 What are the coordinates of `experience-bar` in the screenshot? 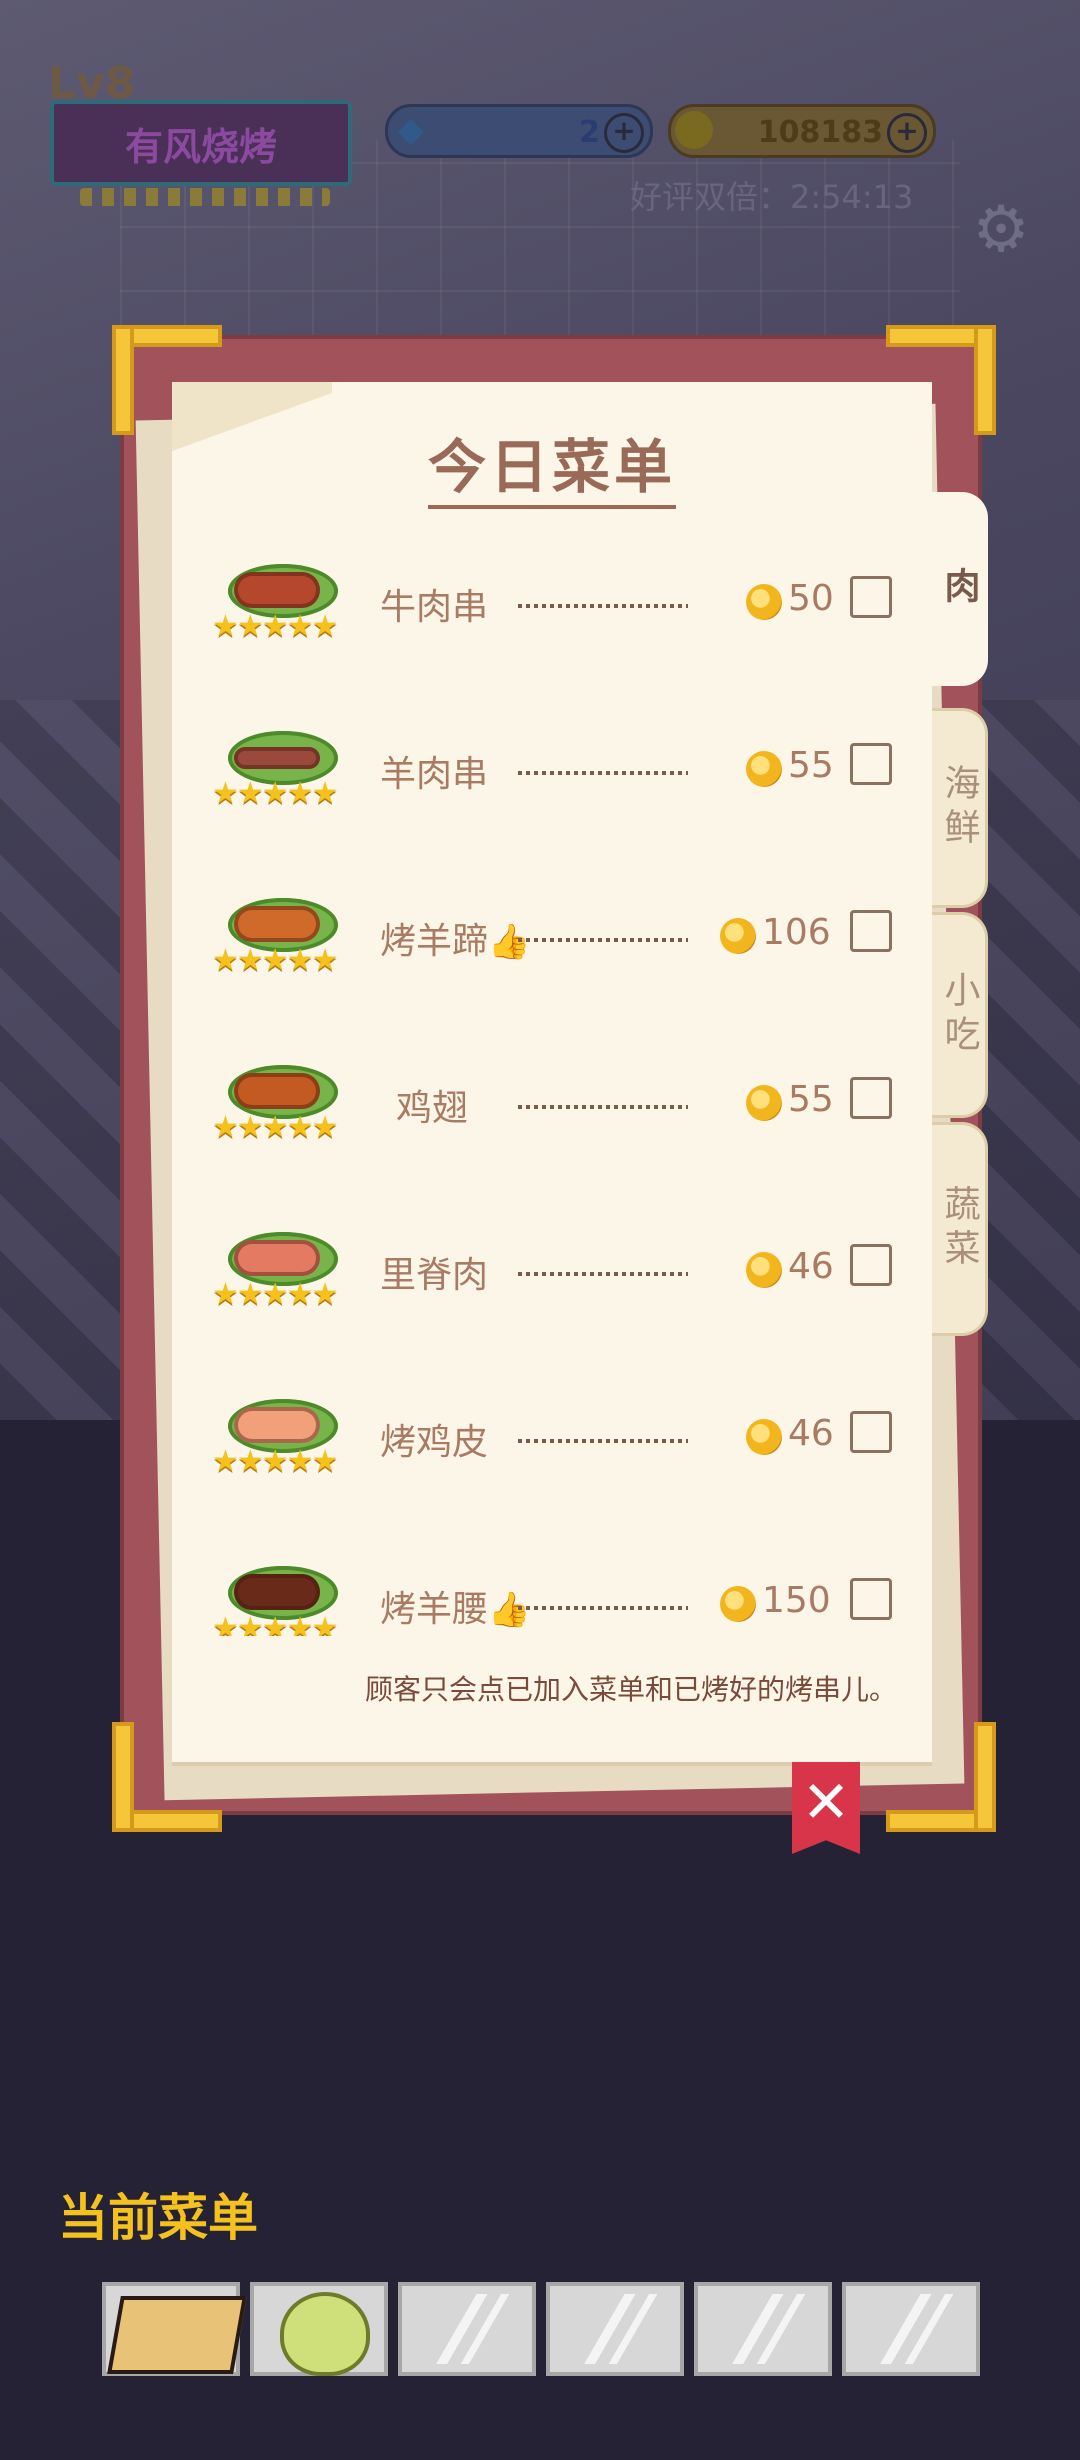 It's located at (205, 197).